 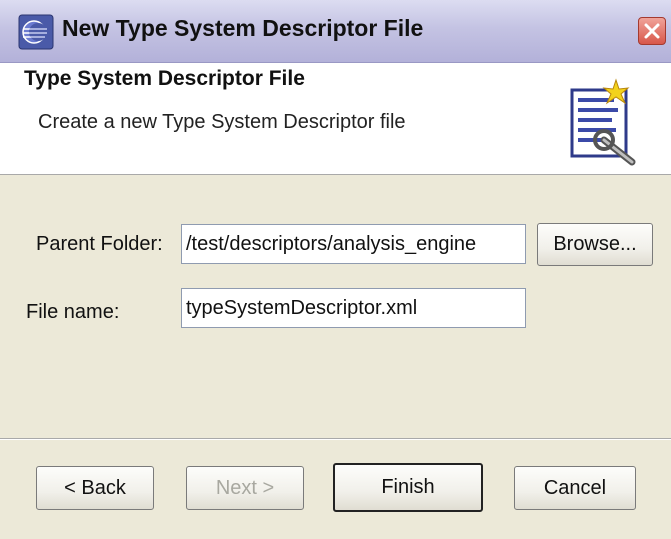 I want to click on page-description: Create a new Type System Descriptor file, so click(x=222, y=122).